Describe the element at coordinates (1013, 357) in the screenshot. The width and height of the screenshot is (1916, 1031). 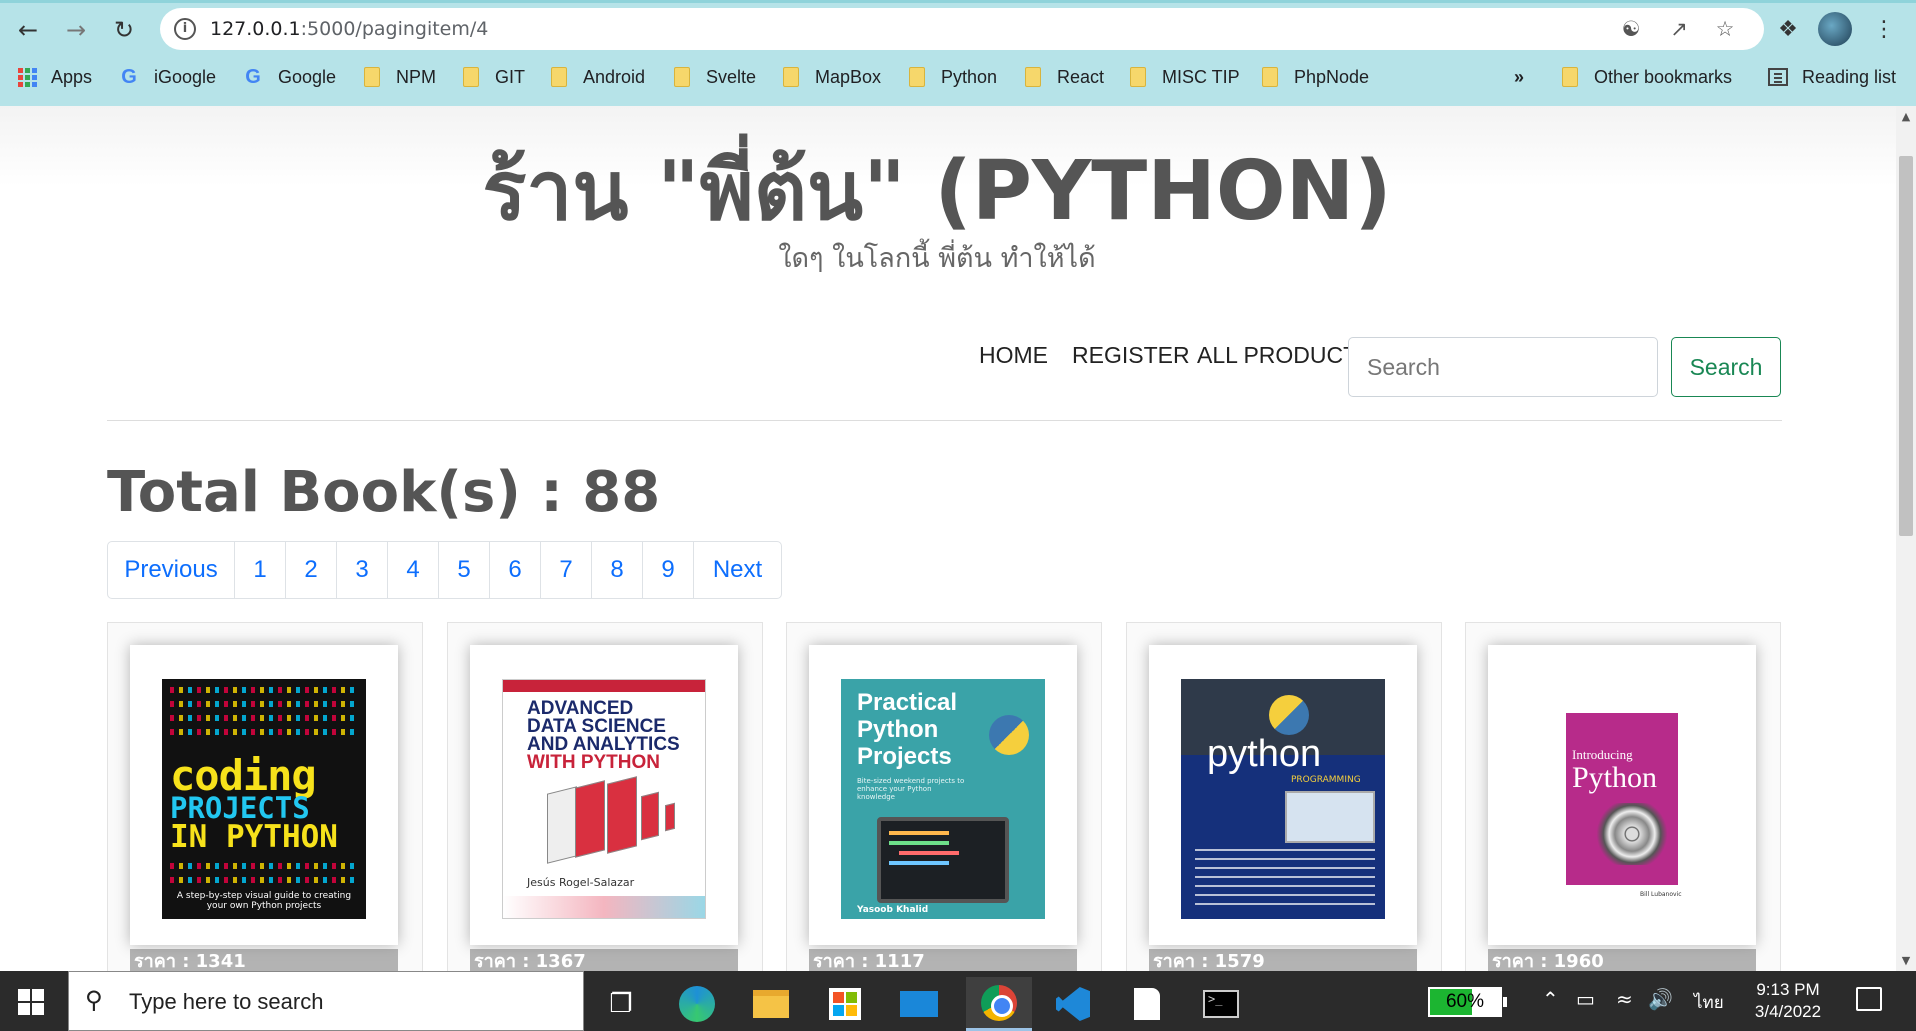
I see `nav-home-link: HOME` at that location.